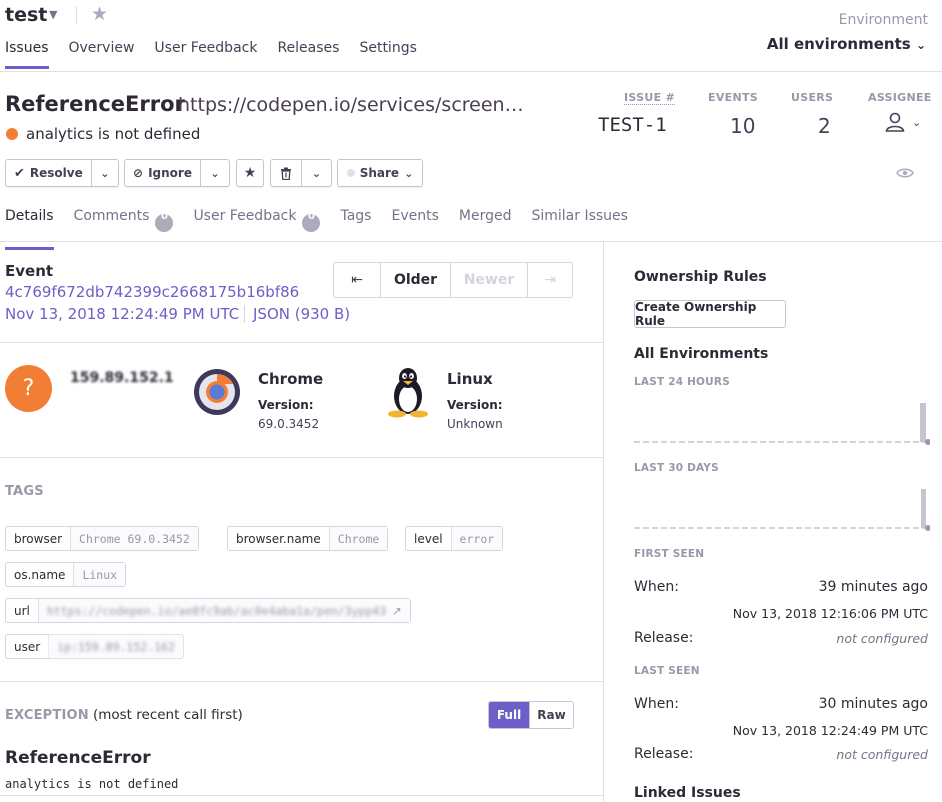 This screenshot has width=942, height=802. What do you see at coordinates (380, 173) in the screenshot?
I see `share-button: Share ⌄` at bounding box center [380, 173].